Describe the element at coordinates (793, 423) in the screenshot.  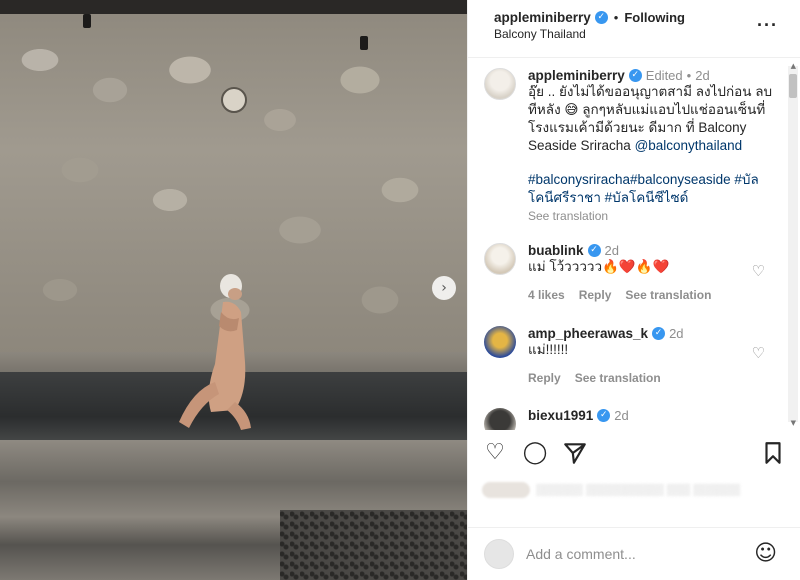
I see `scroll-down-arrow-icon: ▼` at that location.